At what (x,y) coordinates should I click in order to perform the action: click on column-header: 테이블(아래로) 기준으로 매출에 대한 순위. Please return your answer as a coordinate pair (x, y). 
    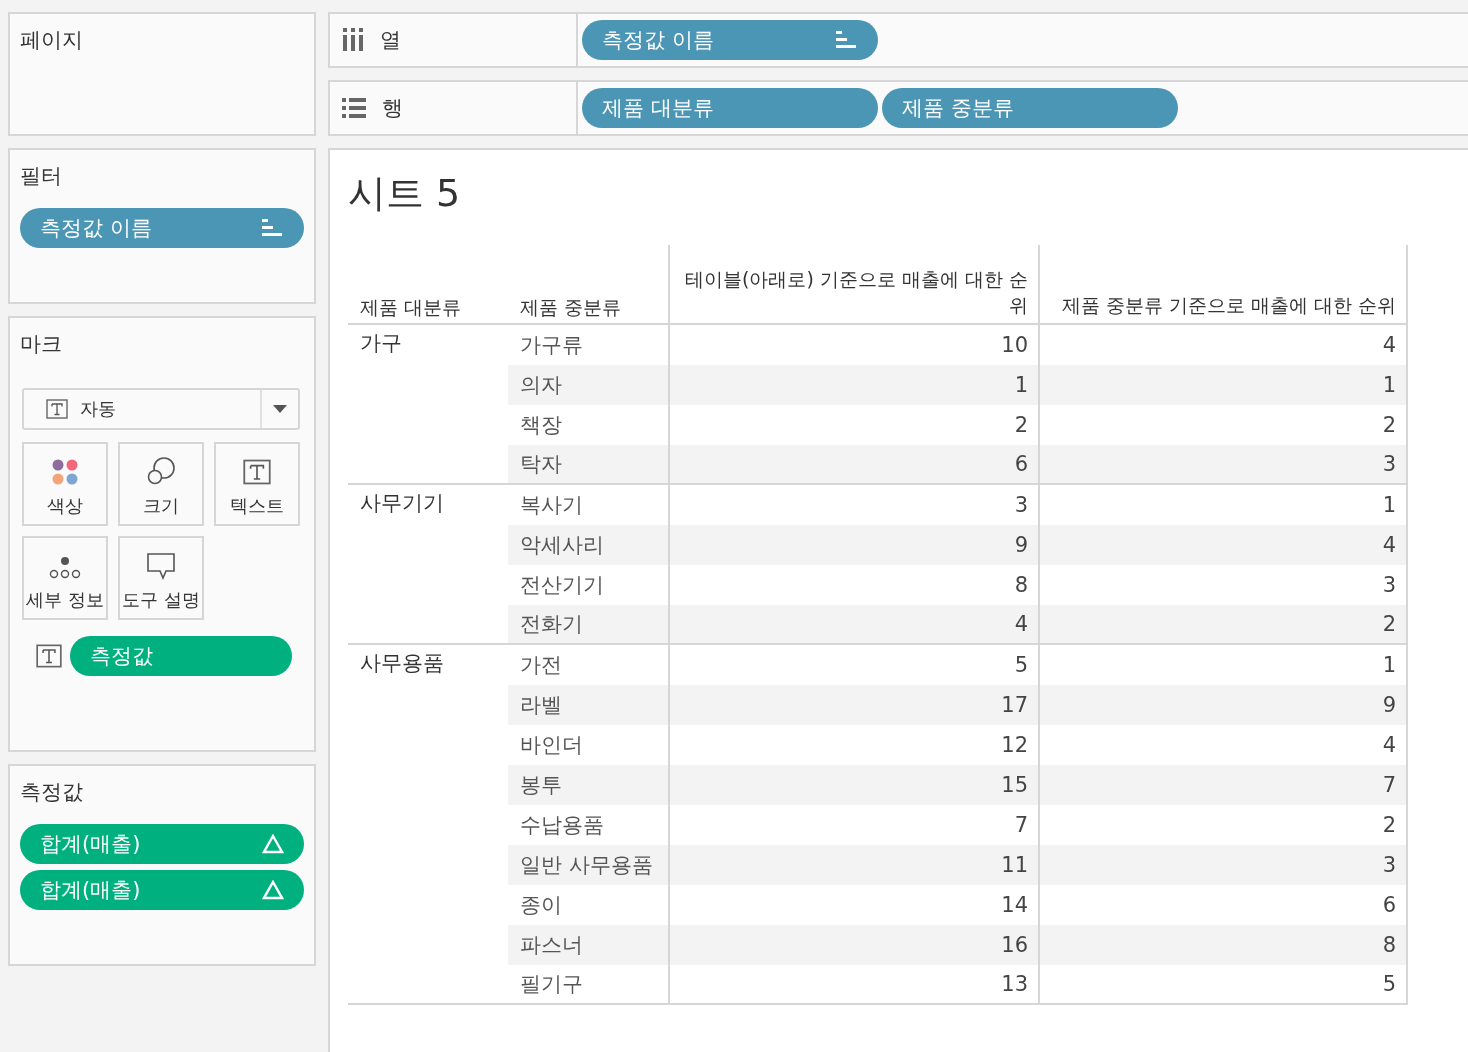
    Looking at the image, I should click on (853, 285).